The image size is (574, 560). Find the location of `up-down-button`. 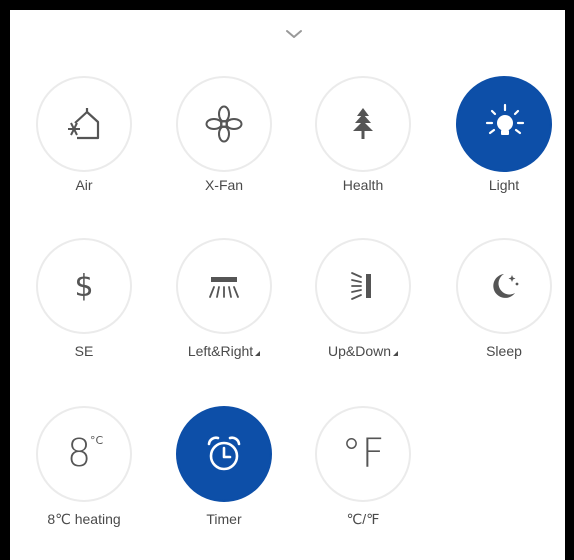

up-down-button is located at coordinates (363, 286).